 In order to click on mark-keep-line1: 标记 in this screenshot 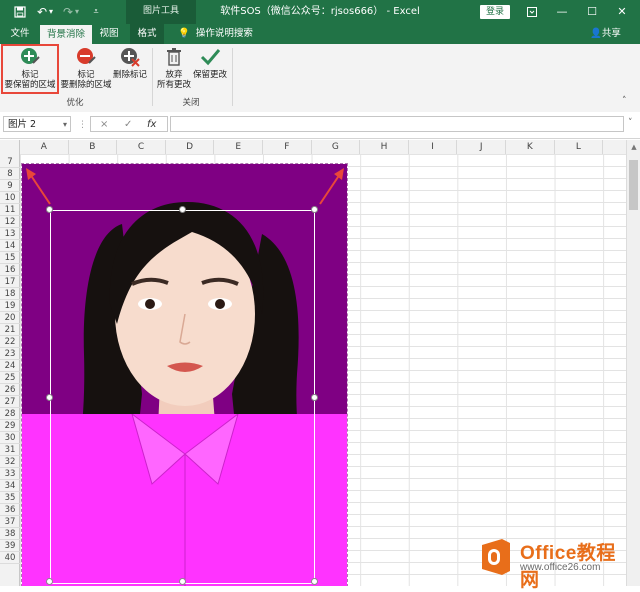, I will do `click(30, 75)`.